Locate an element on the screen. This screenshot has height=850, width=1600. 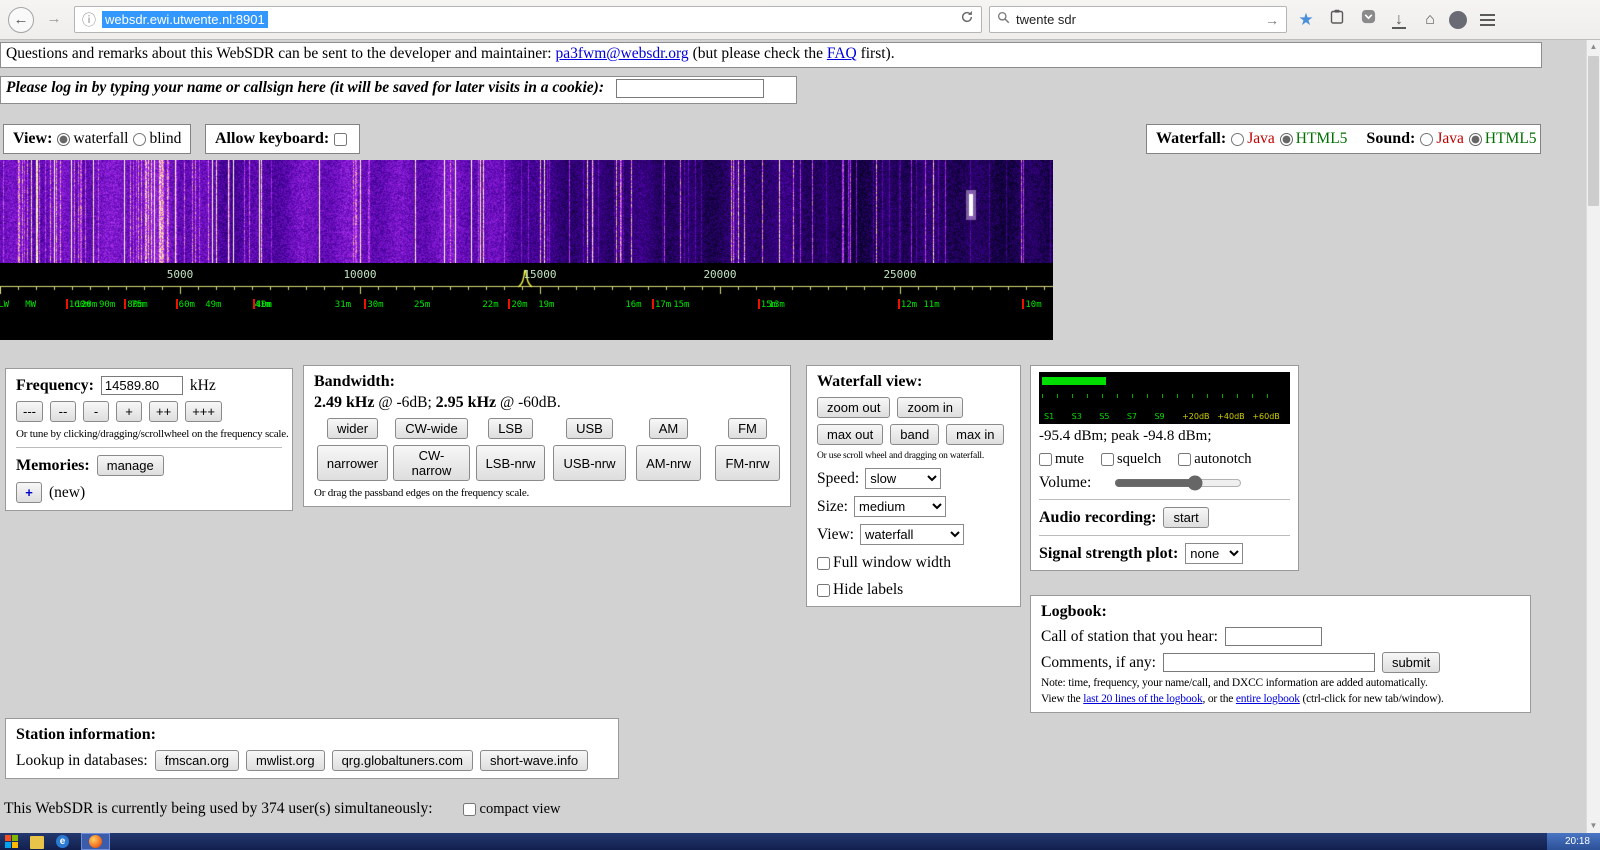
menu-icon is located at coordinates (1487, 19).